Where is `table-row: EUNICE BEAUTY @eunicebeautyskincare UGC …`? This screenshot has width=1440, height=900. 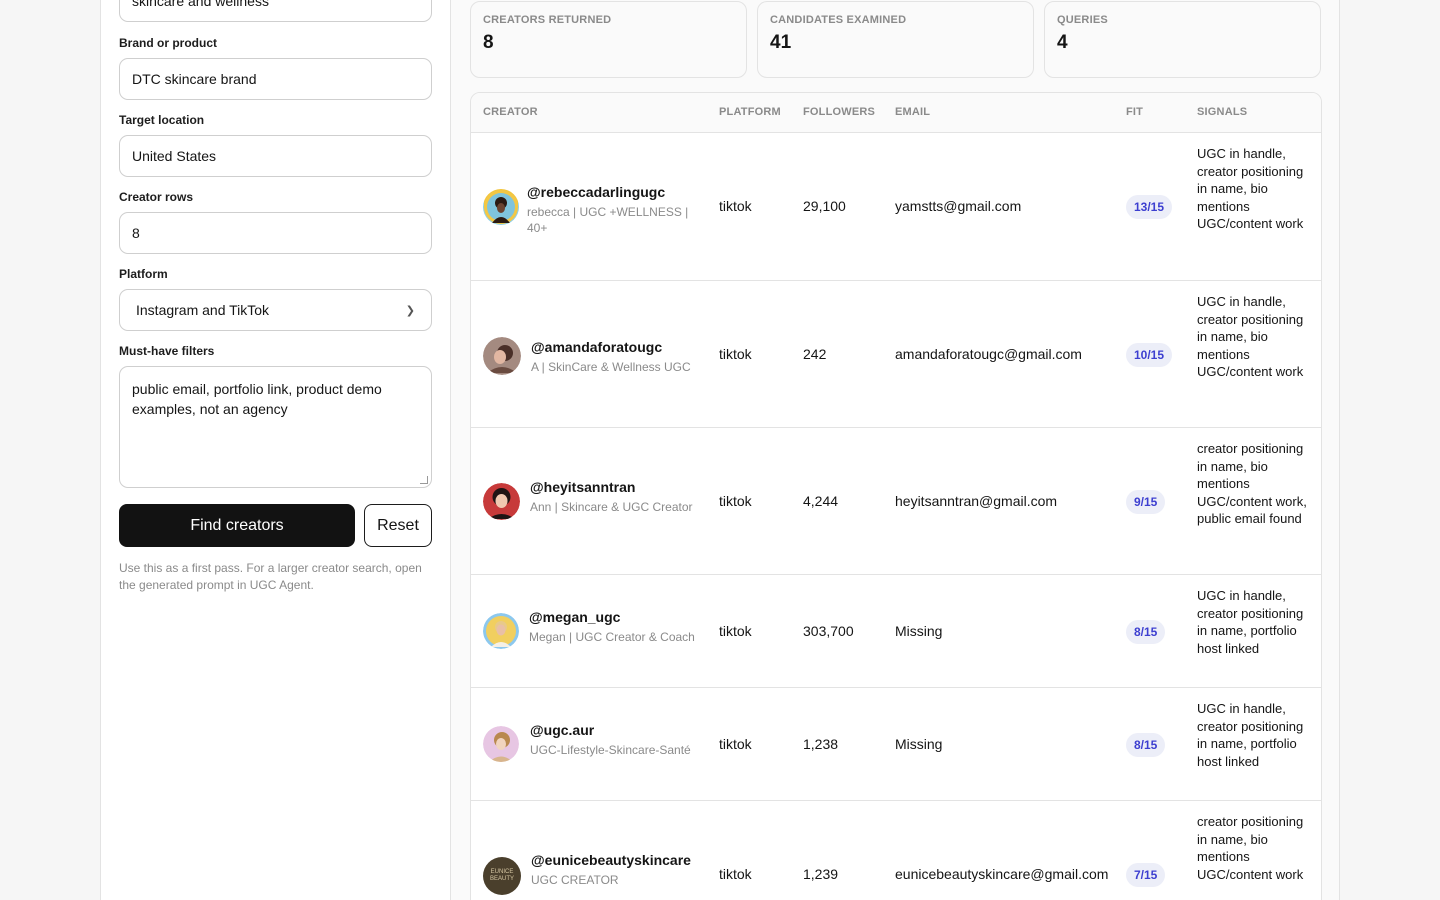 table-row: EUNICE BEAUTY @eunicebeautyskincare UGC … is located at coordinates (896, 850).